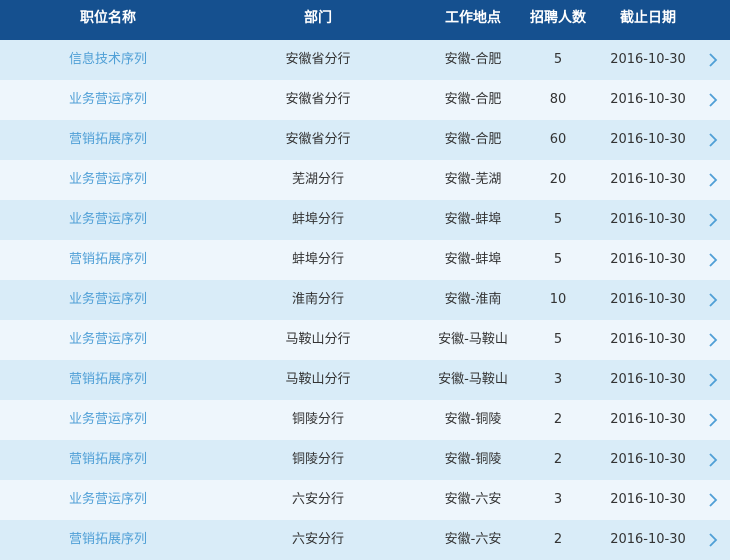 Image resolution: width=730 pixels, height=560 pixels. I want to click on table-row: 业务营运序列 安徽省分行 安徽-合肥 80 2016-10-30, so click(365, 100).